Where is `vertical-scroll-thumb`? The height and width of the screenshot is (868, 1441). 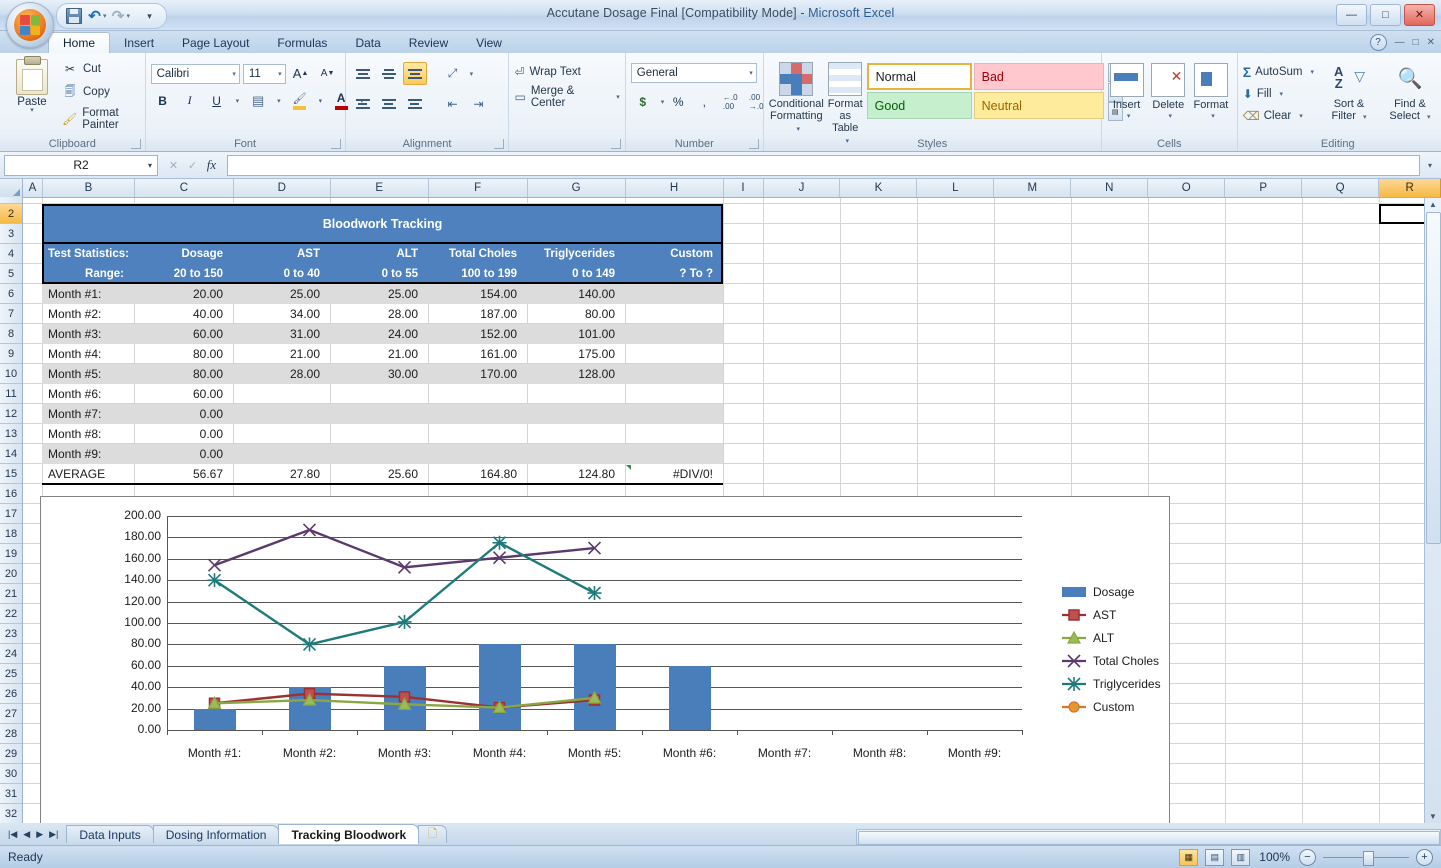
vertical-scroll-thumb is located at coordinates (1433, 378).